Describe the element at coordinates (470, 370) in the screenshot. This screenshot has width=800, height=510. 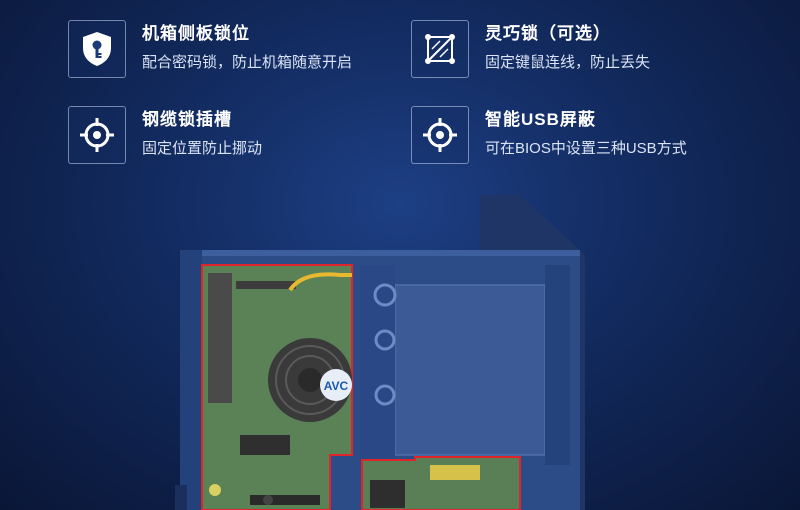
I see `optical-drive-bay` at that location.